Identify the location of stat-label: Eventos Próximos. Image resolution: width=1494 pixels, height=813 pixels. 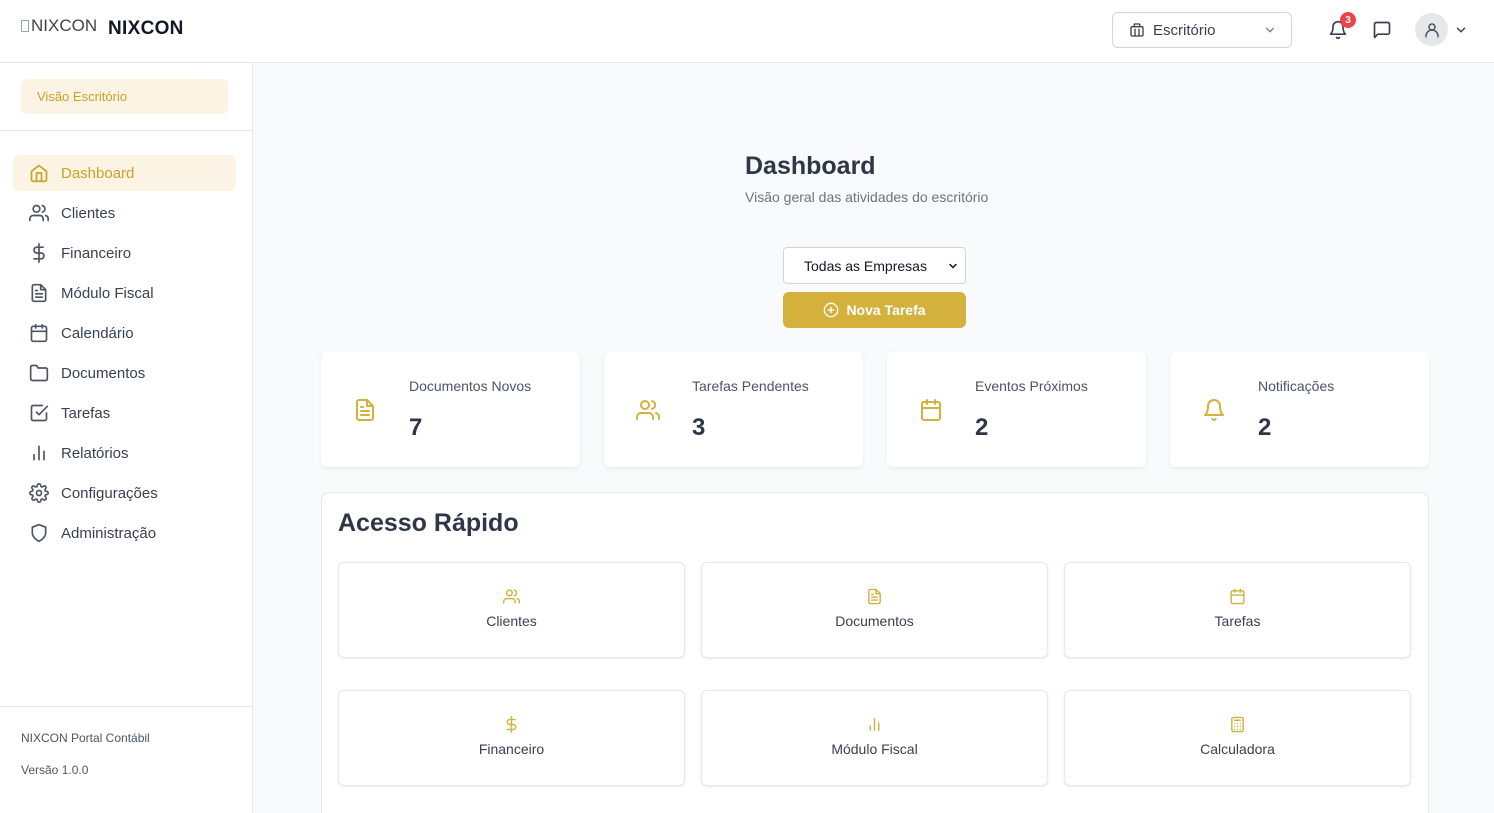
(1031, 386).